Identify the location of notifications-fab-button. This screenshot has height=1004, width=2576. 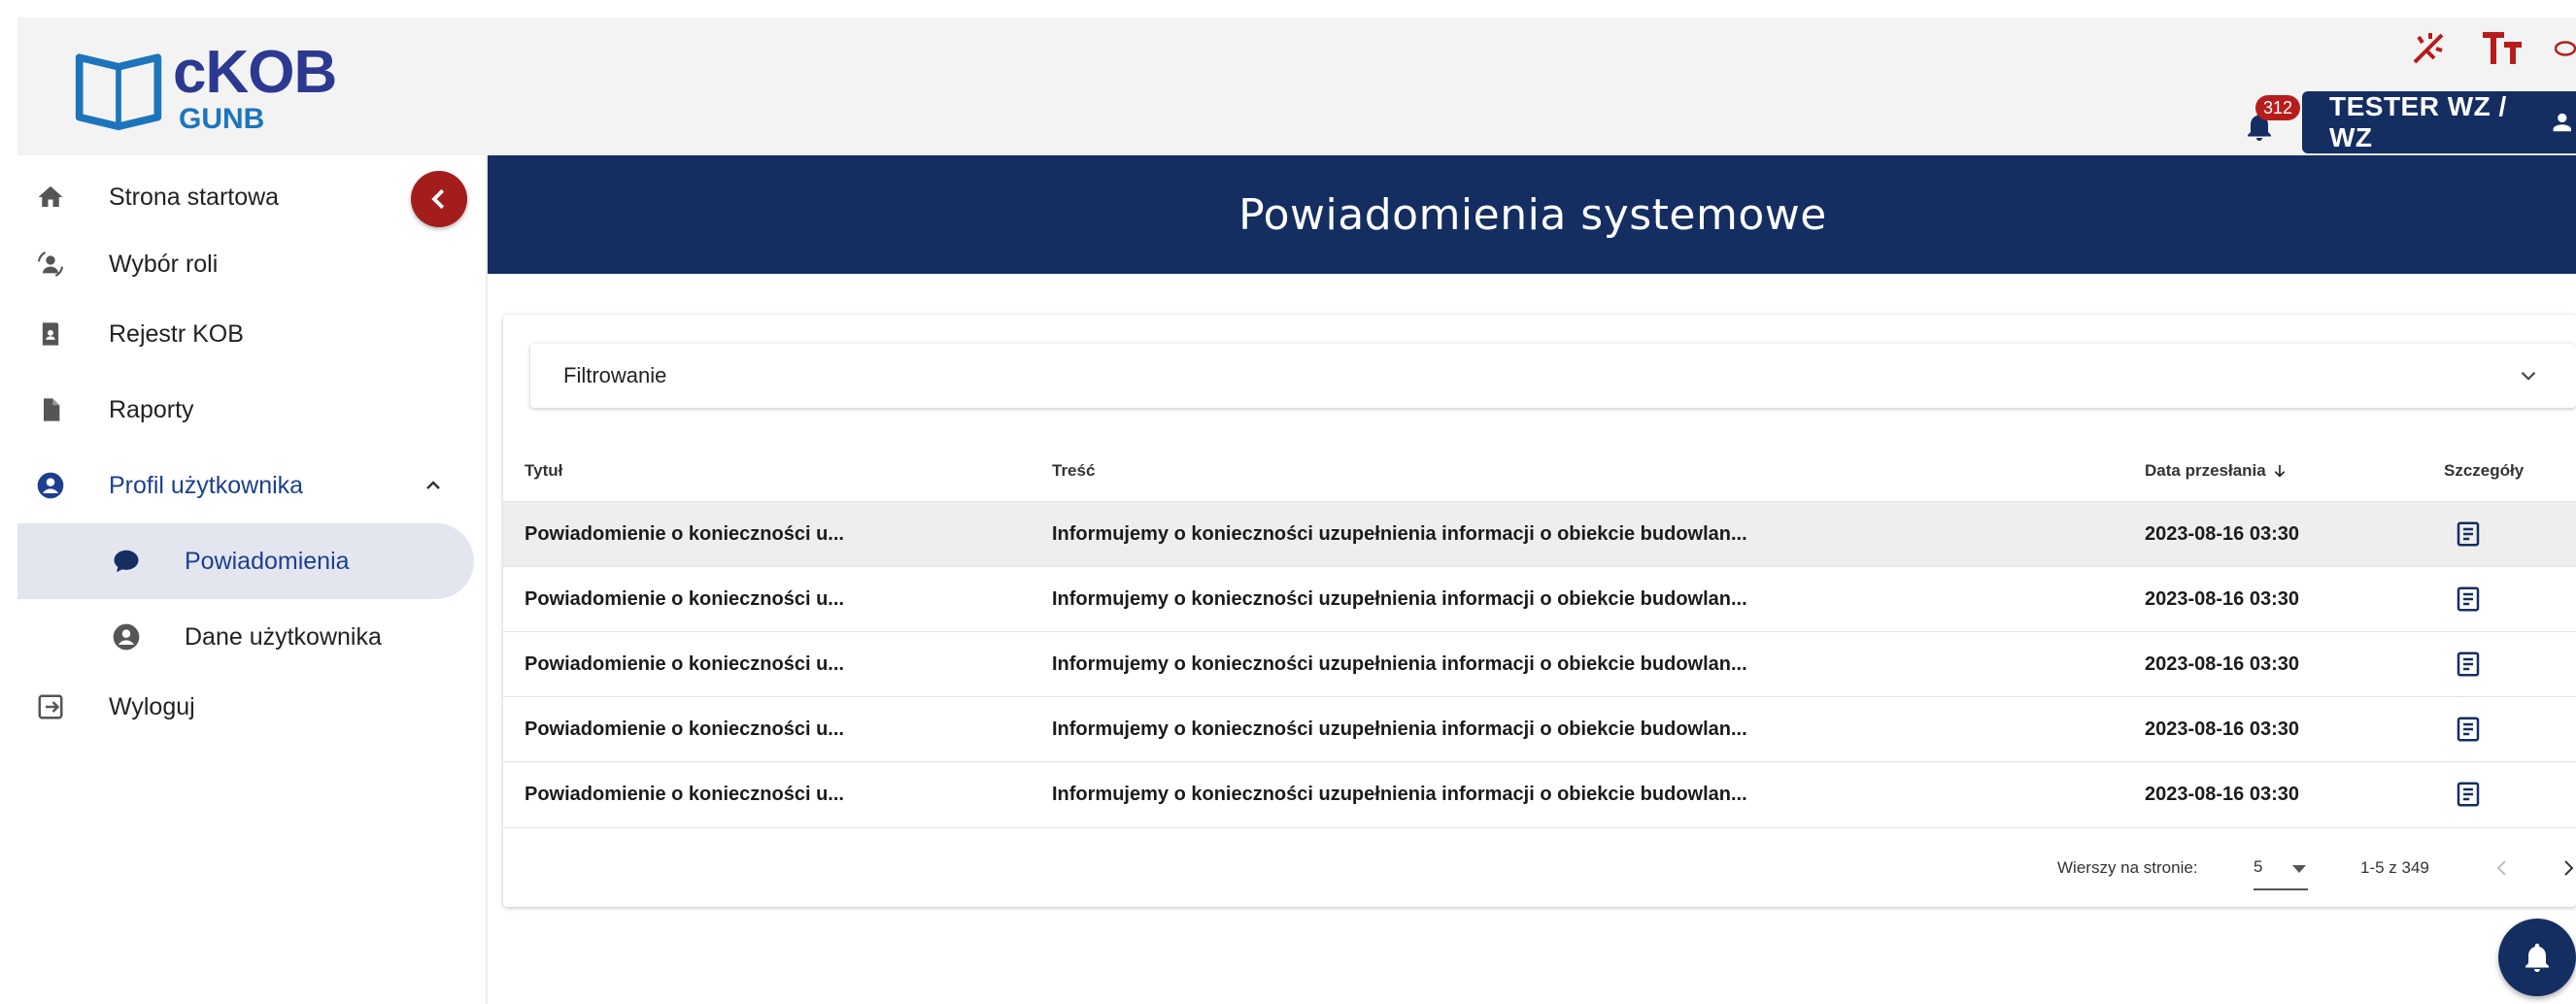
(2537, 957).